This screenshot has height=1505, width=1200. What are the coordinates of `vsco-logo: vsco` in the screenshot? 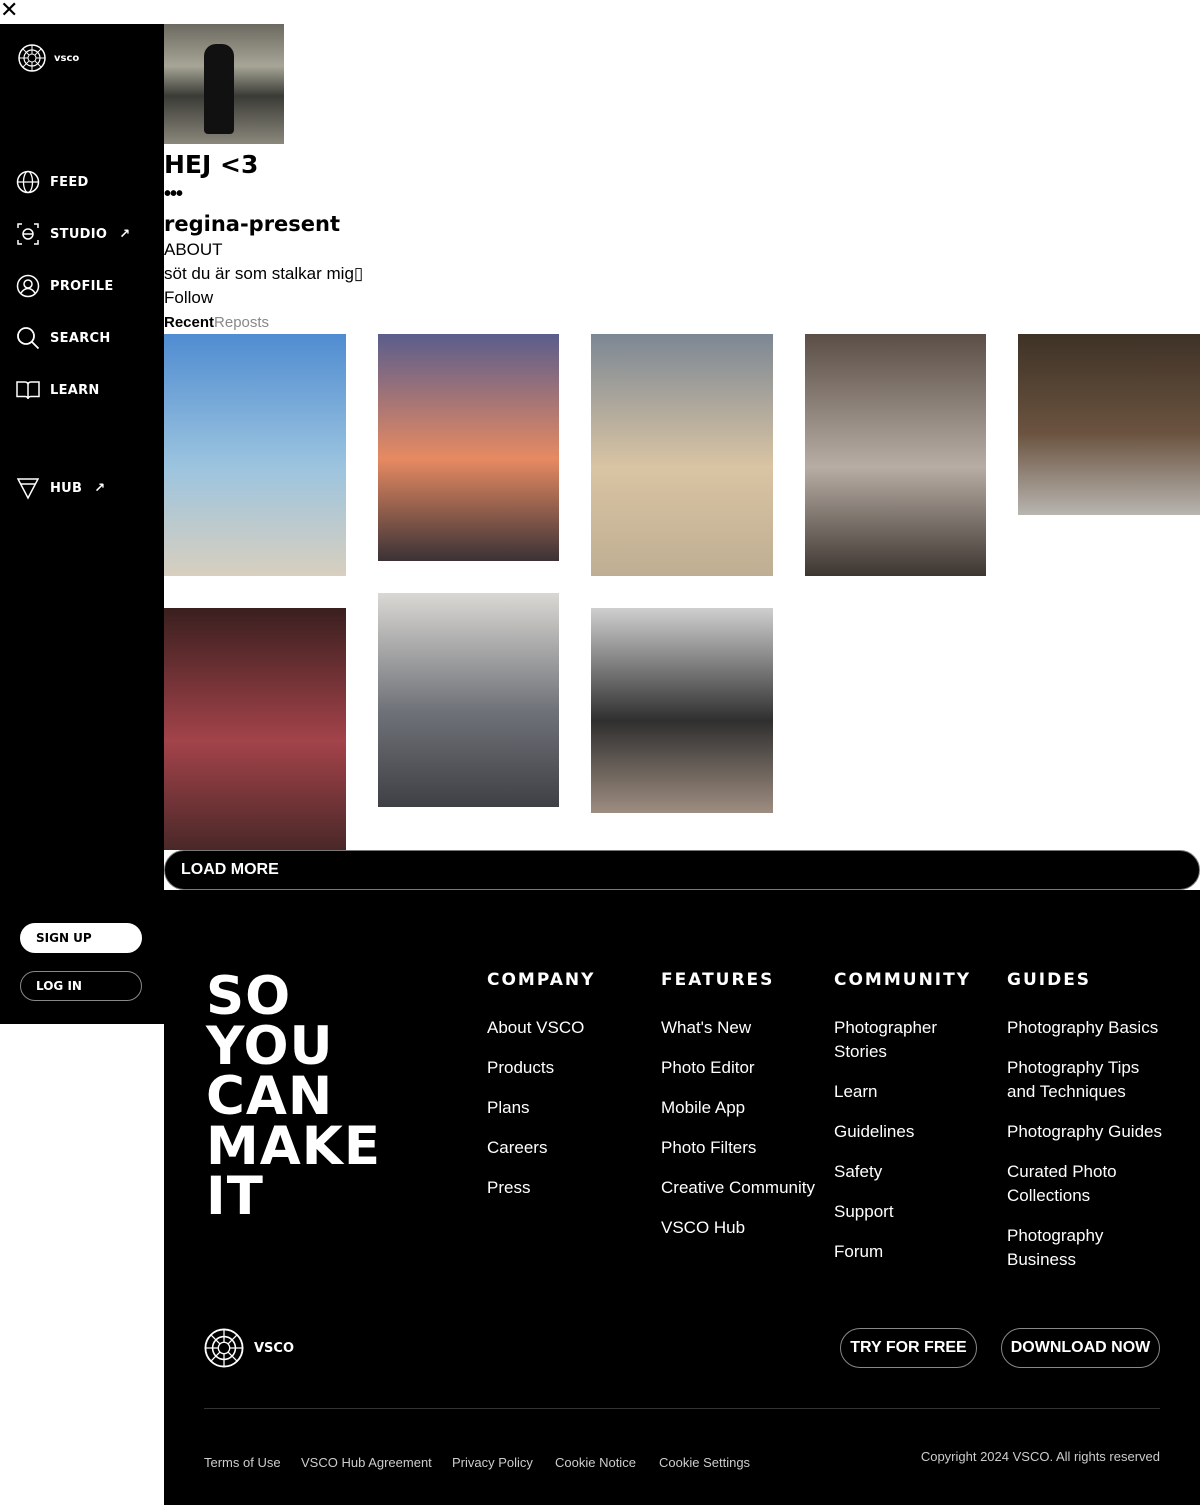 It's located at (48, 58).